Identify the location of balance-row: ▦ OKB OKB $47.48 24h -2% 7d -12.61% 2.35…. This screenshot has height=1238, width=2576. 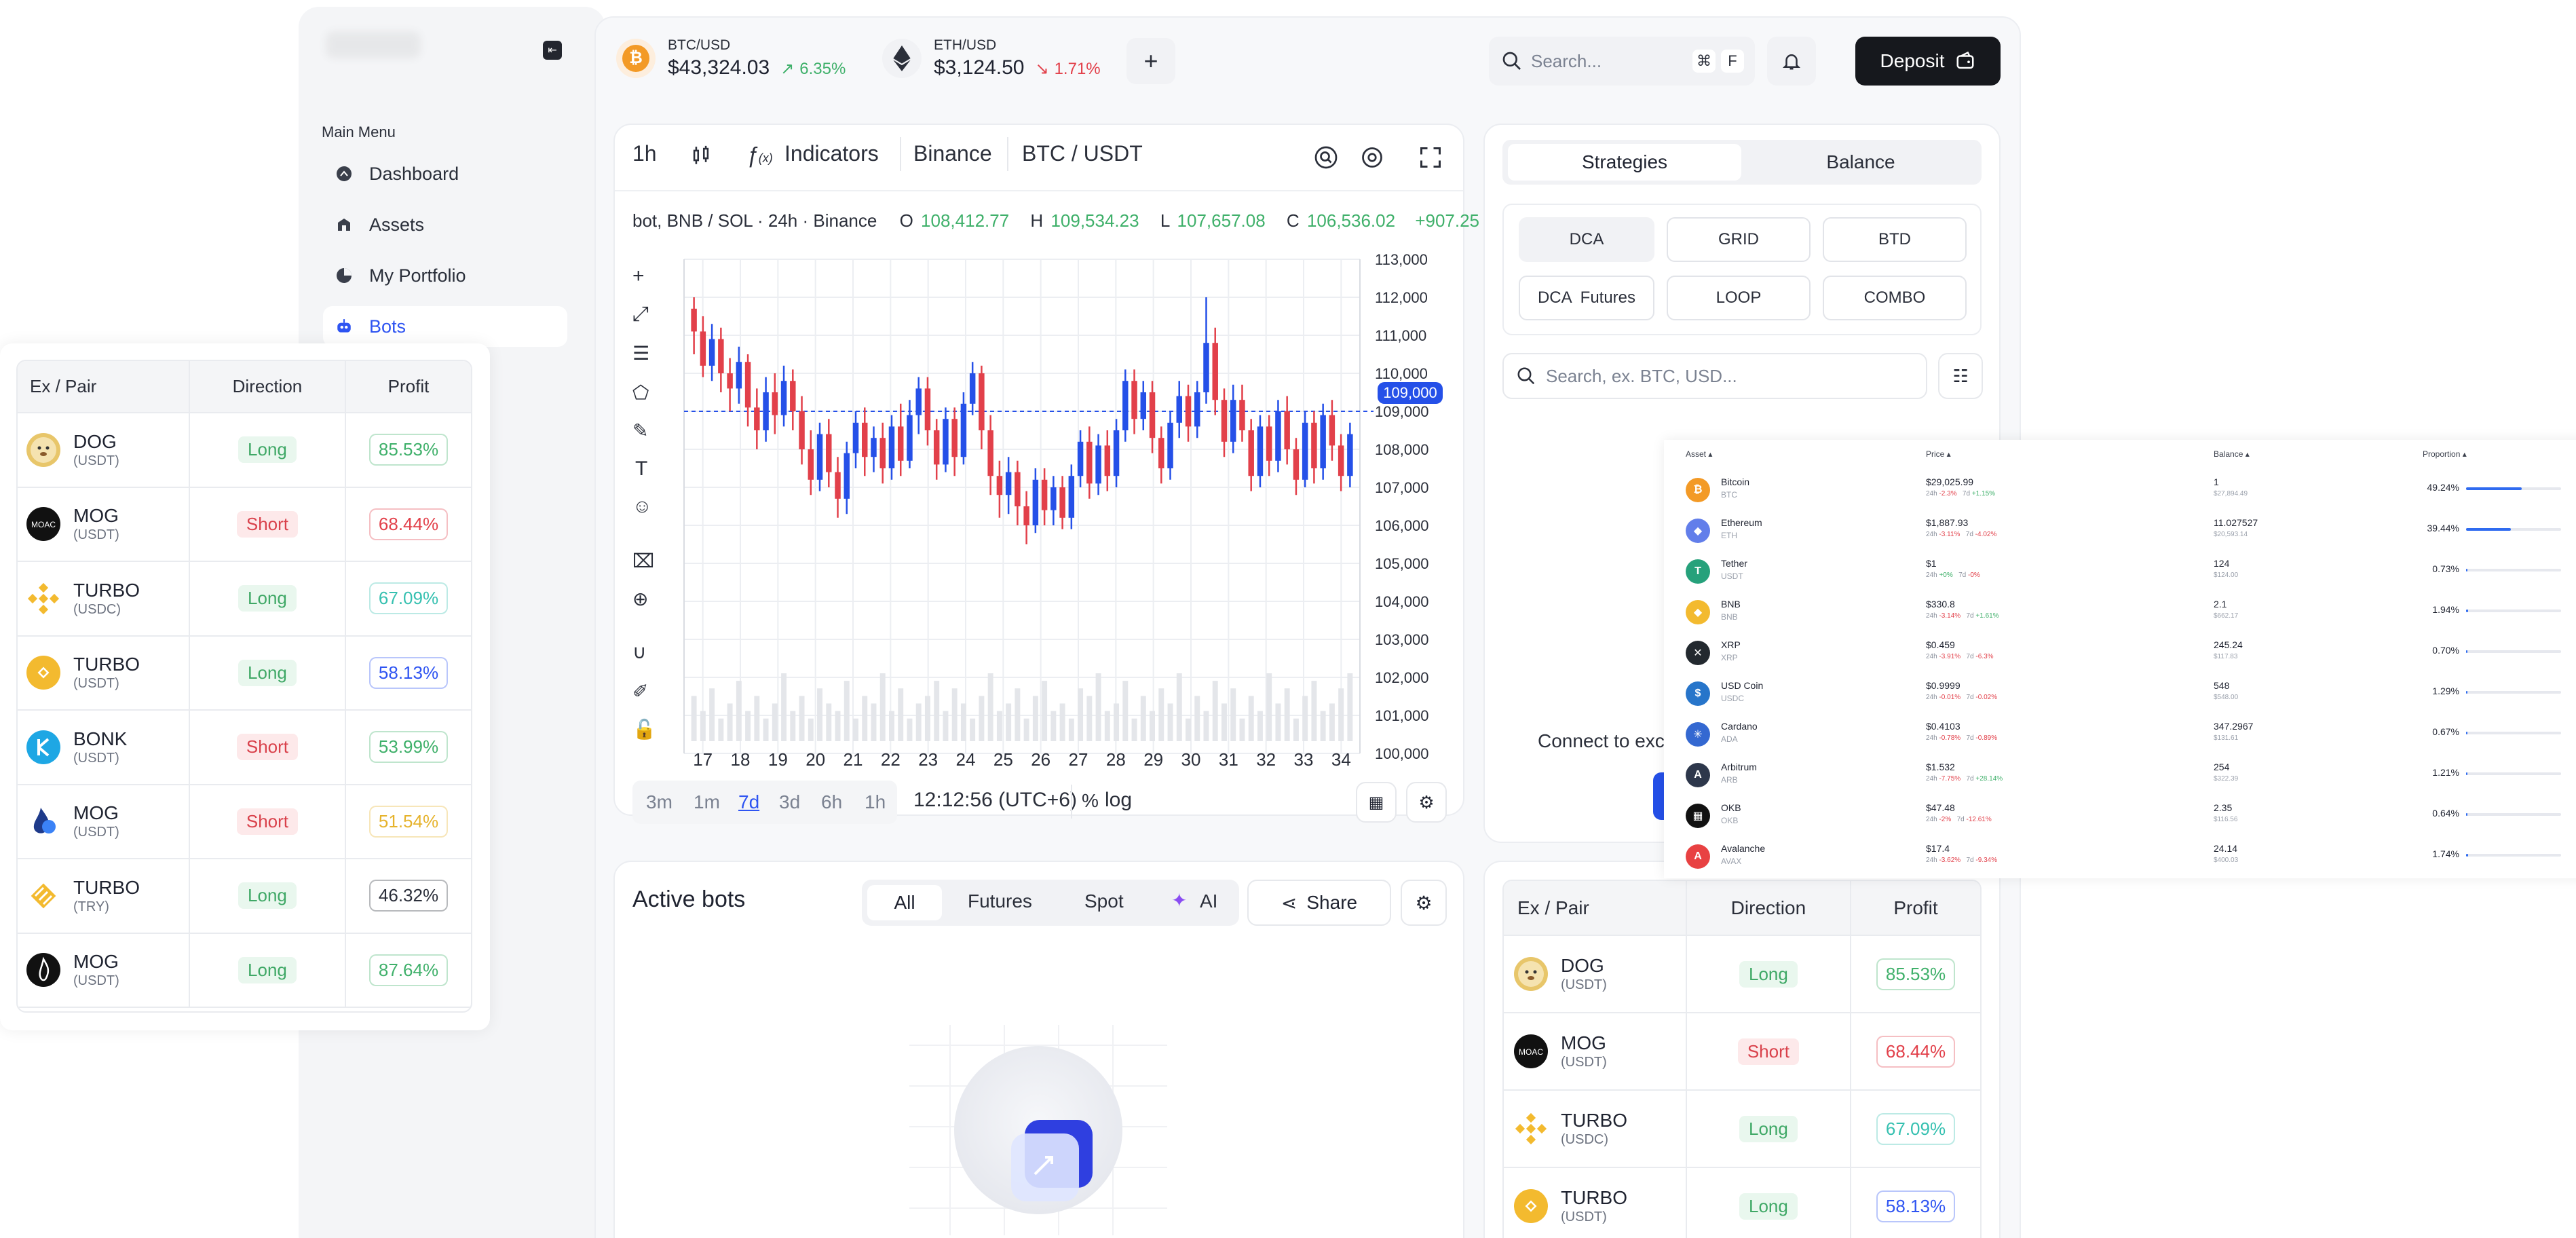
(2120, 814).